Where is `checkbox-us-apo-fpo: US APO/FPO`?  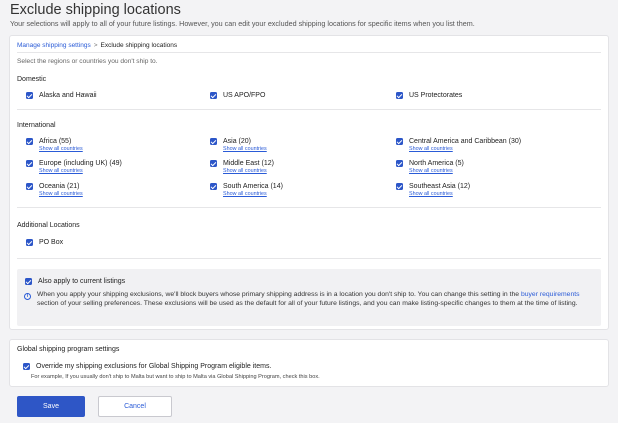
checkbox-us-apo-fpo: US APO/FPO is located at coordinates (237, 95).